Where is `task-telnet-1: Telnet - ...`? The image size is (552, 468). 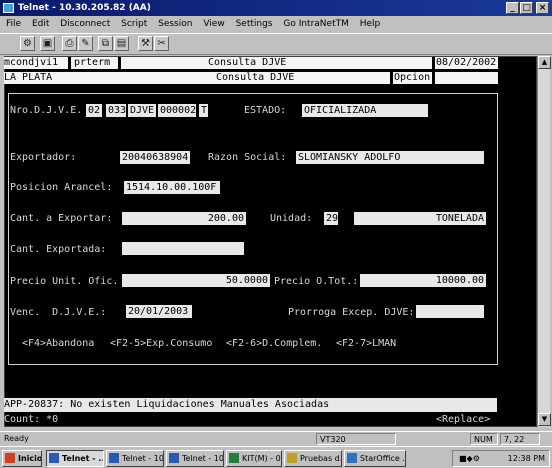
task-telnet-1: Telnet - ... is located at coordinates (75, 458).